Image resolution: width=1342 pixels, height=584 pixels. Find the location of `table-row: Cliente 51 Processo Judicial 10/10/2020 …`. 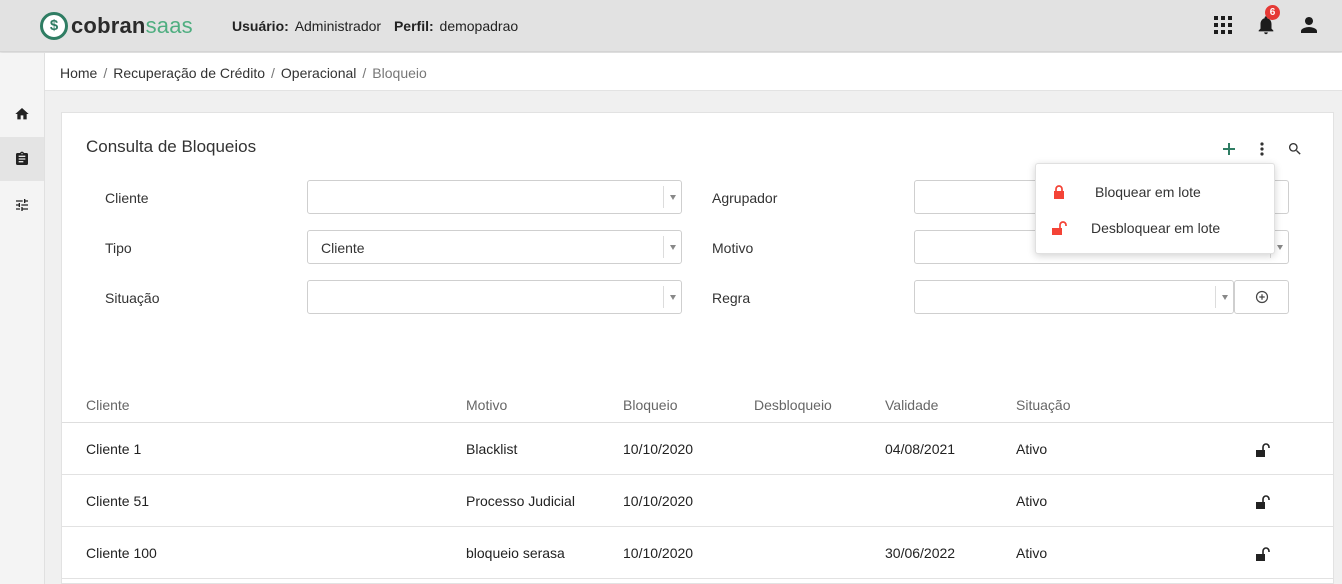

table-row: Cliente 51 Processo Judicial 10/10/2020 … is located at coordinates (697, 501).